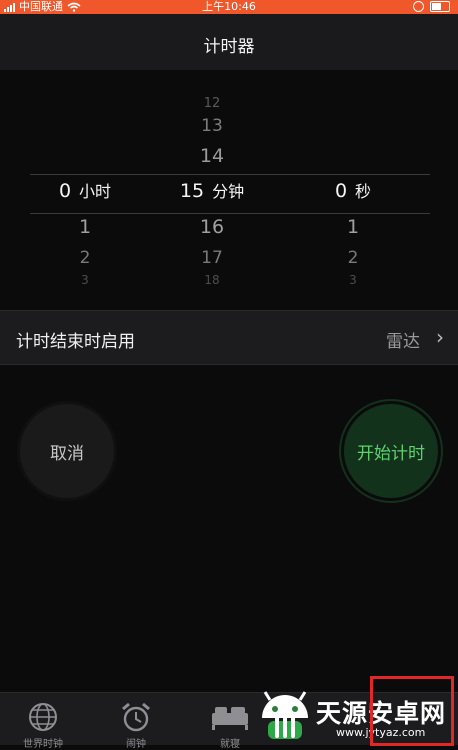  Describe the element at coordinates (212, 156) in the screenshot. I see `minutes-option: 14` at that location.